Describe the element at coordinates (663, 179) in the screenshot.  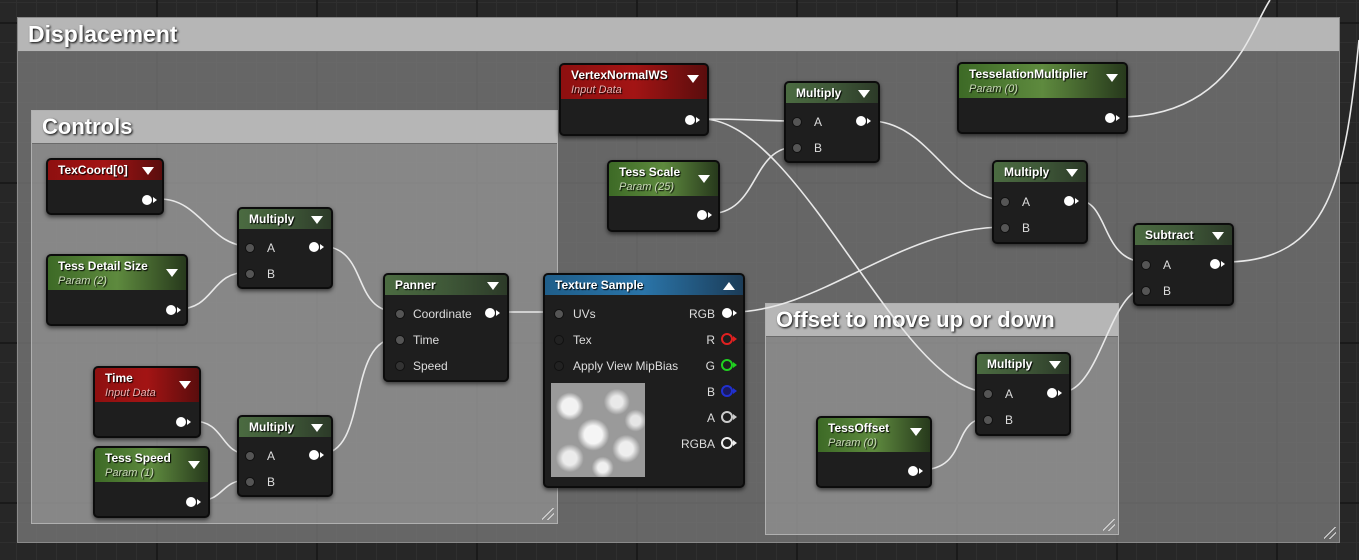
I see `node-header: Tess Scale Param (25)` at that location.